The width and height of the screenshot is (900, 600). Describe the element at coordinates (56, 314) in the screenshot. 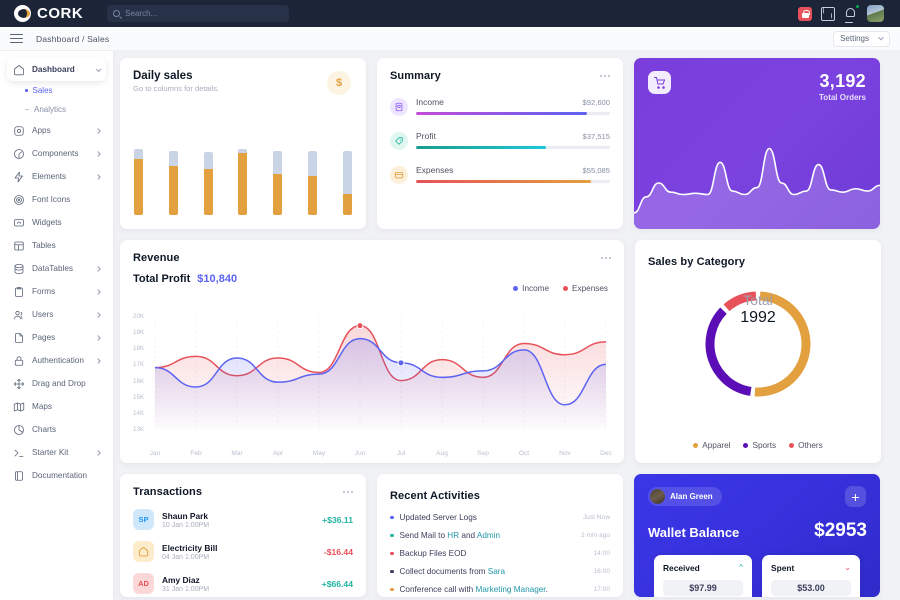

I see `sidebar-item-users: Users` at that location.